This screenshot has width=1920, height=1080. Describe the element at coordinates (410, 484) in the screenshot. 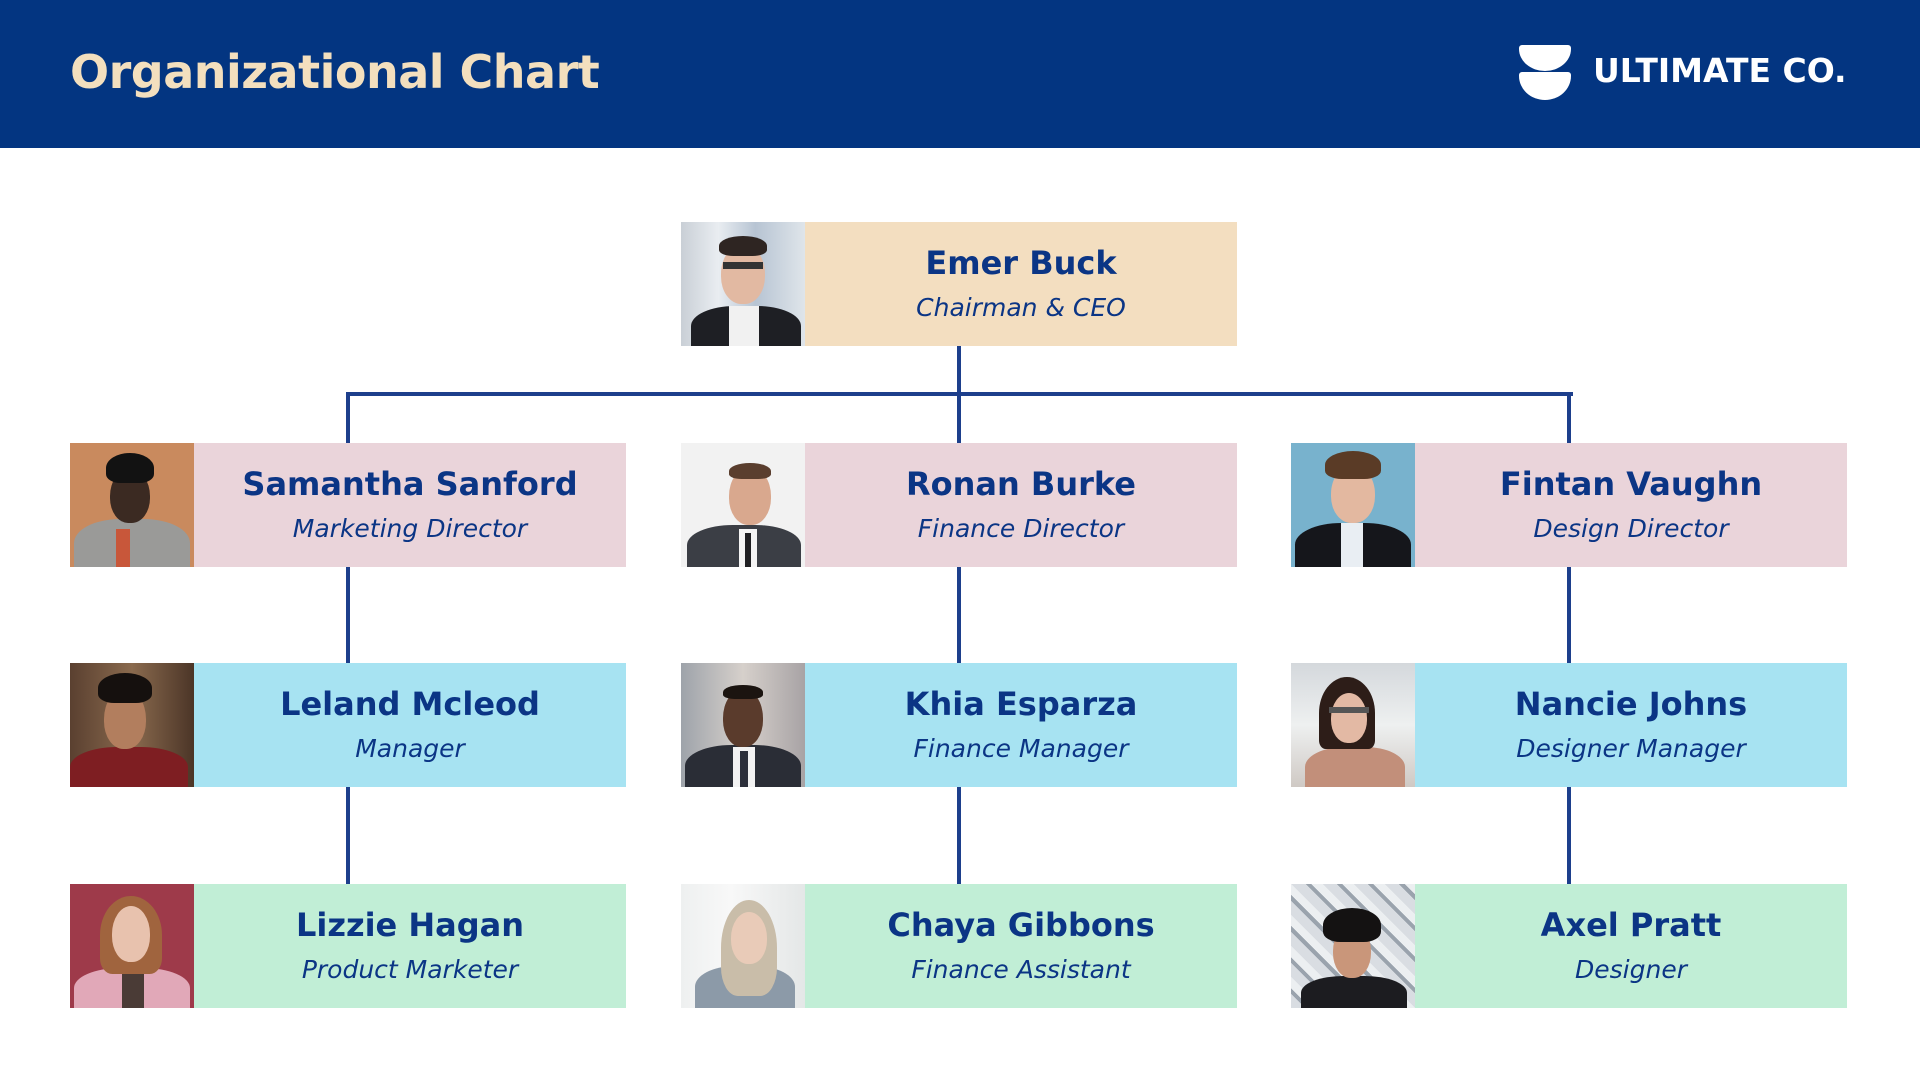

I see `person-name: Samantha Sanford` at that location.